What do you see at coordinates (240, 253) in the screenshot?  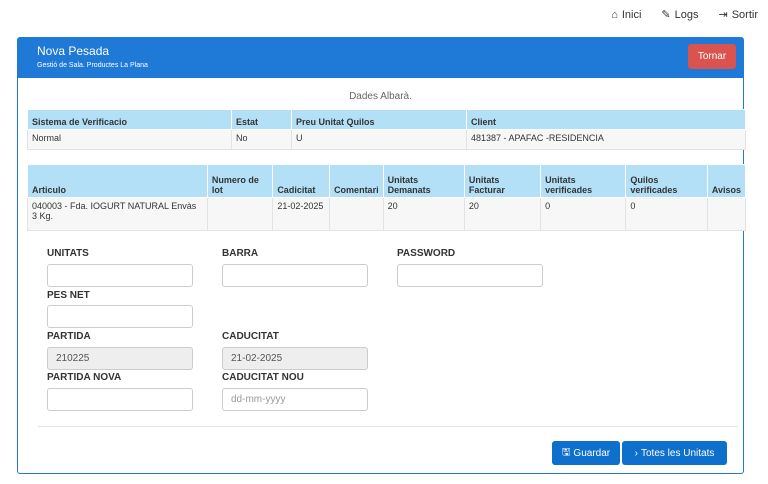 I see `barra-label: BARRA` at bounding box center [240, 253].